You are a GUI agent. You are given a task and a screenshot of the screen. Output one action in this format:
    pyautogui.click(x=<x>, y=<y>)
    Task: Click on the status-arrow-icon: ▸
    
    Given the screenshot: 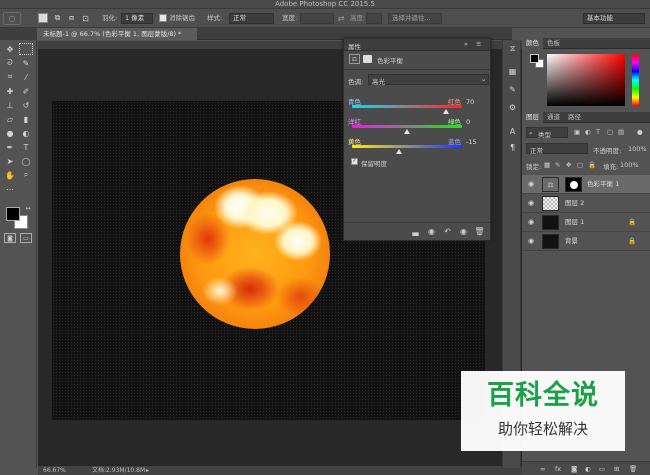 What is the action you would take?
    pyautogui.click(x=147, y=470)
    